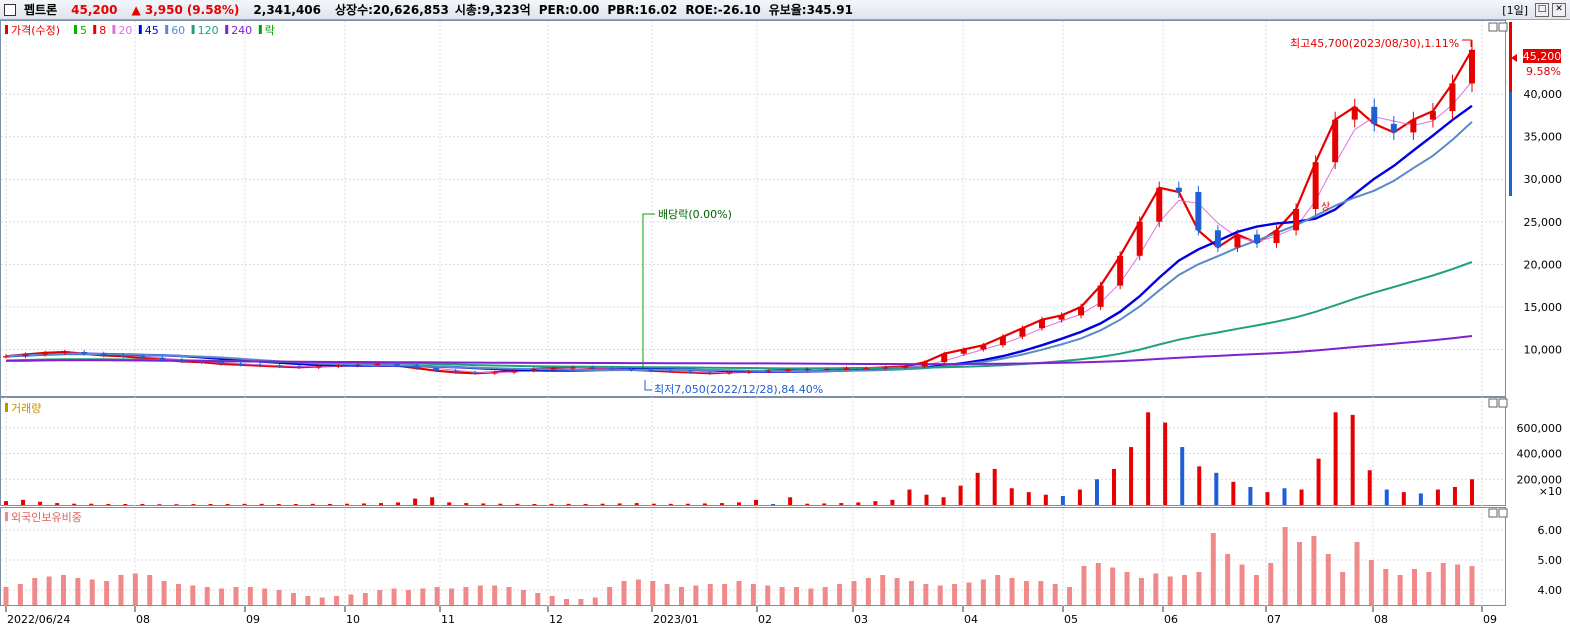 The width and height of the screenshot is (1570, 629). What do you see at coordinates (1503, 403) in the screenshot?
I see `volume-panel-close-icon` at bounding box center [1503, 403].